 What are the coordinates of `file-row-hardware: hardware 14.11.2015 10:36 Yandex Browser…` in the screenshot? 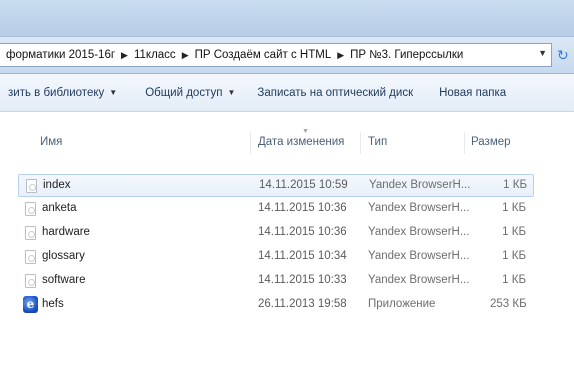 It's located at (276, 233).